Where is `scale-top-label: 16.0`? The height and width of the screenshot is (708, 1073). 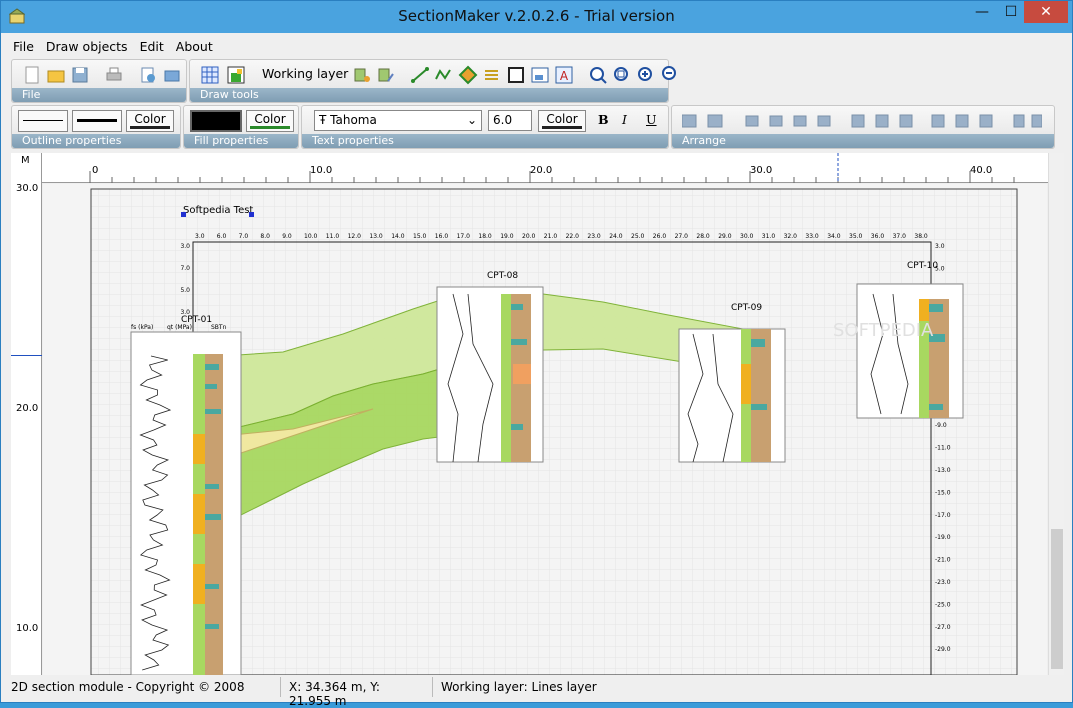 scale-top-label: 16.0 is located at coordinates (442, 236).